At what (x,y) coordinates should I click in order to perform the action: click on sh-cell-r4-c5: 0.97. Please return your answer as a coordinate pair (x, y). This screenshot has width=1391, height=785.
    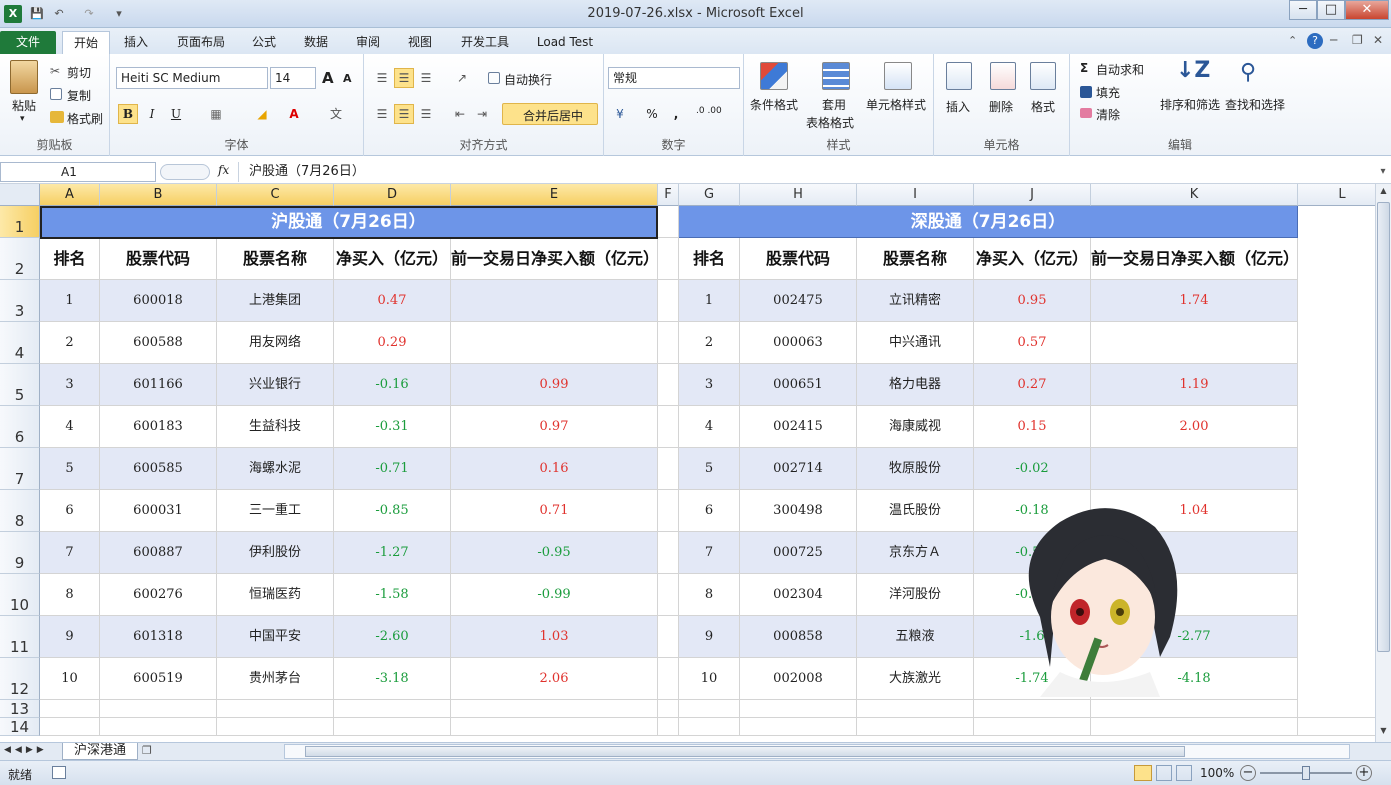
    Looking at the image, I should click on (554, 427).